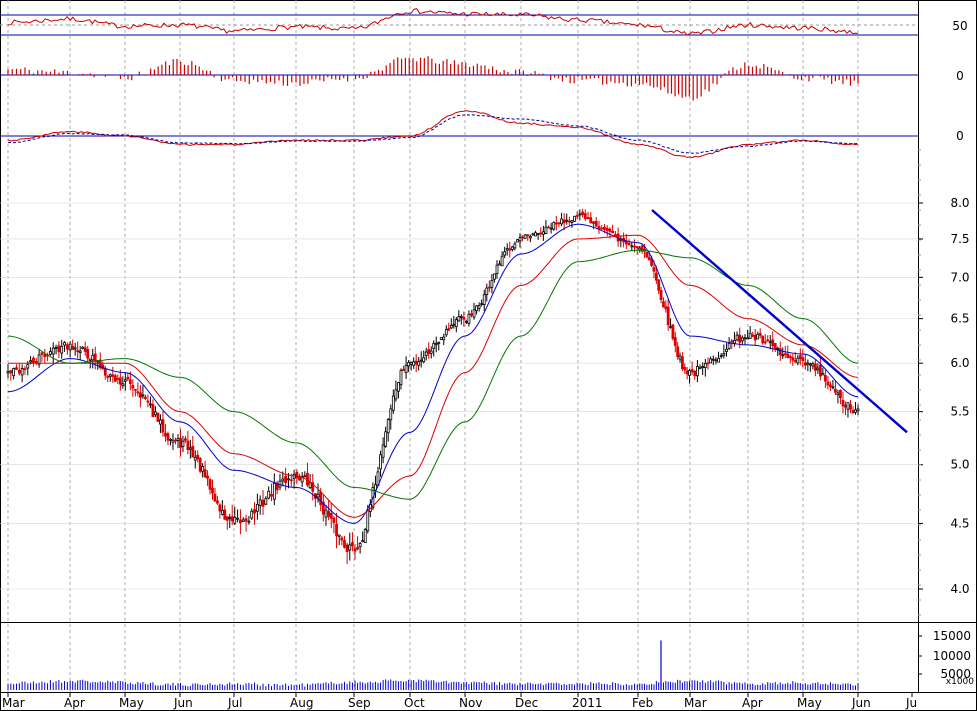 This screenshot has width=977, height=711. I want to click on volume-tick-label: 10000, so click(952, 656).